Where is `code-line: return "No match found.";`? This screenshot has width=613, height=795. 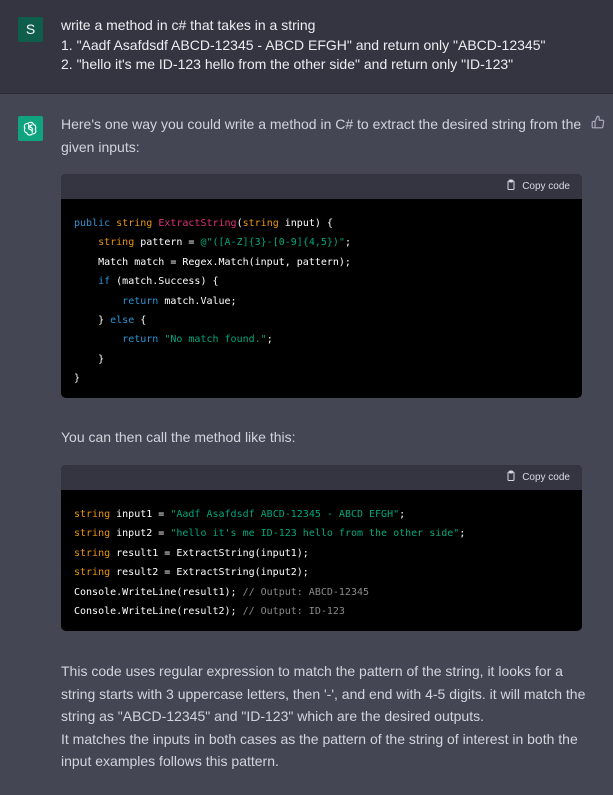 code-line: return "No match found."; is located at coordinates (197, 340).